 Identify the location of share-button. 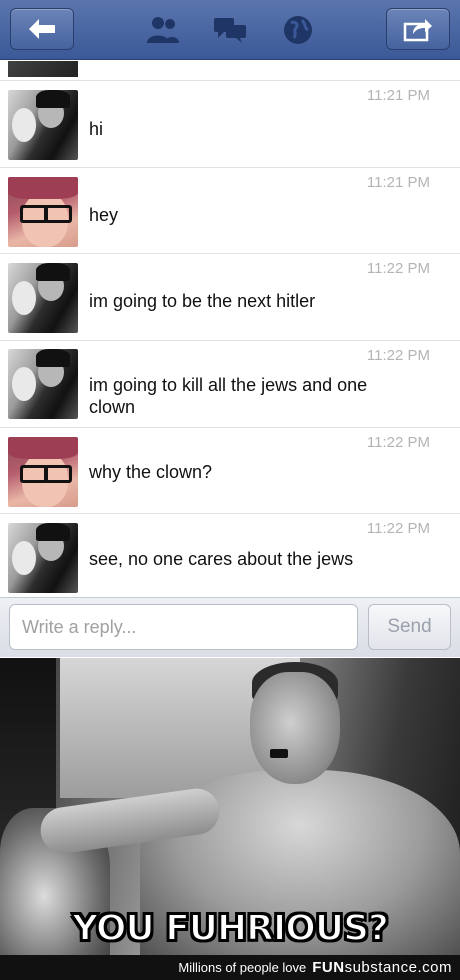
(418, 29).